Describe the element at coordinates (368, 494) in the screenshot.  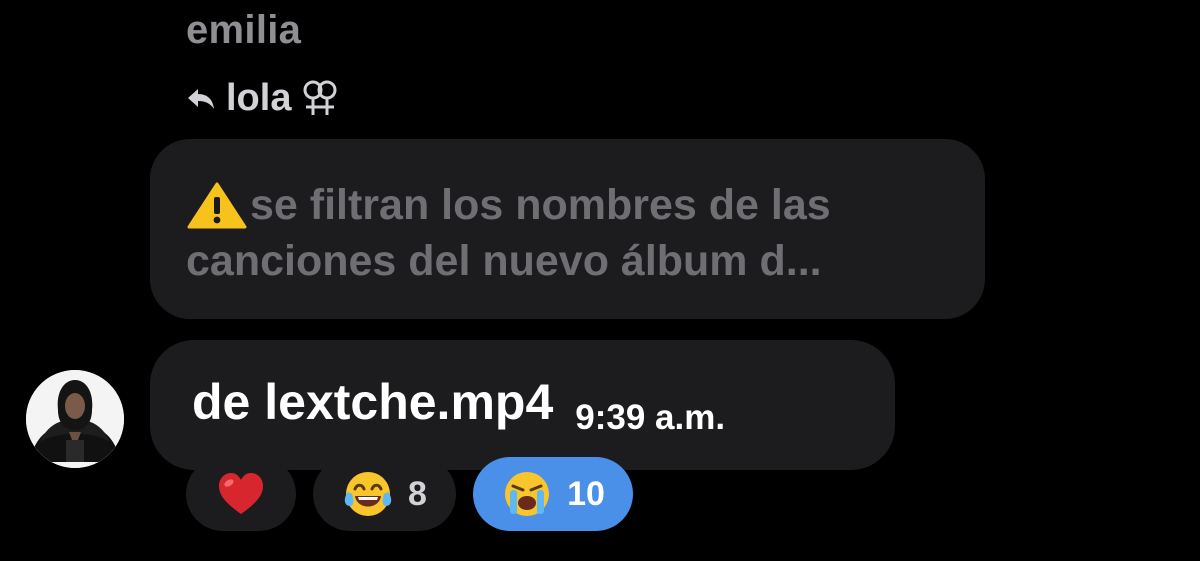
I see `face-with-tears-of-joy-icon` at that location.